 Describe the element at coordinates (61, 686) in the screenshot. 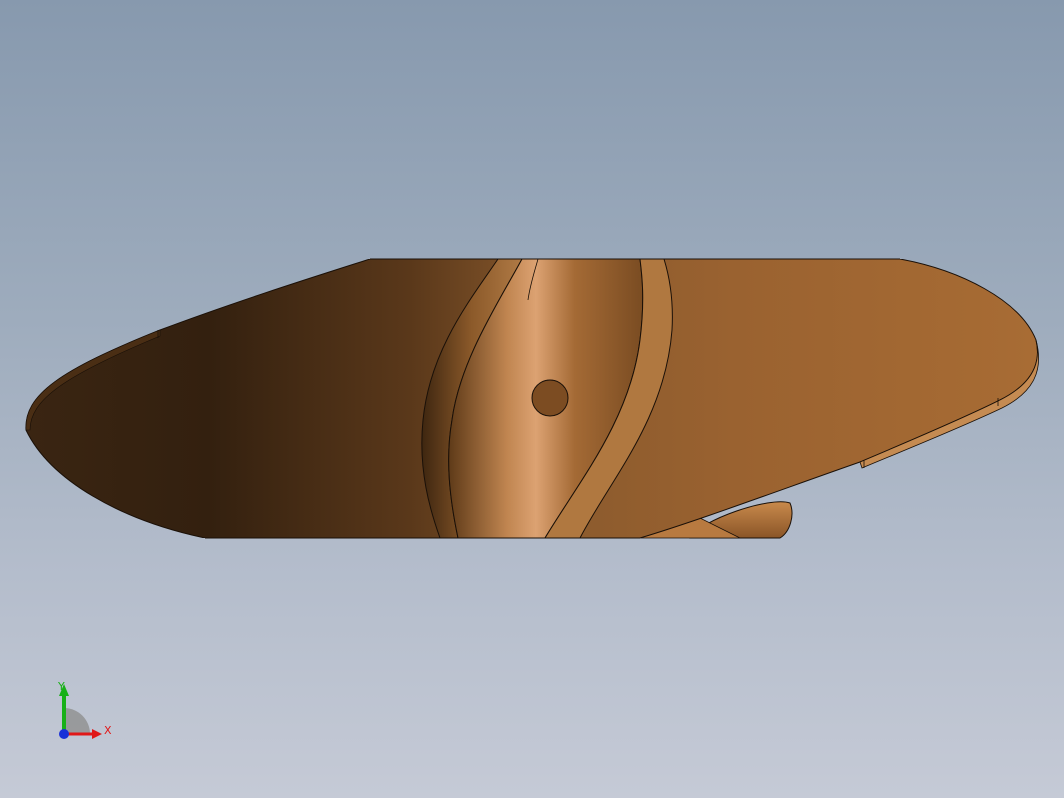

I see `y-axis-label: Y` at that location.